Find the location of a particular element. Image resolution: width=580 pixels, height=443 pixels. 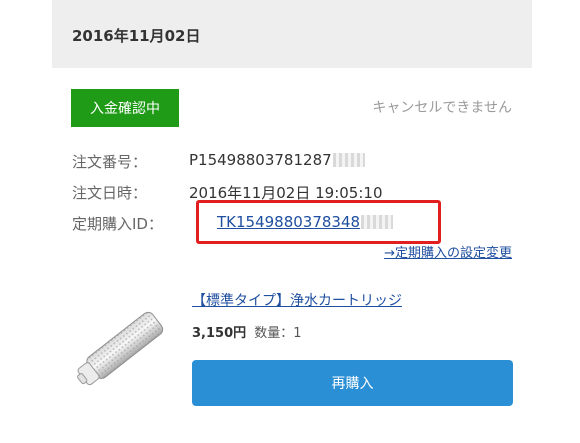

order-number-label: 注文番号： is located at coordinates (110, 162).